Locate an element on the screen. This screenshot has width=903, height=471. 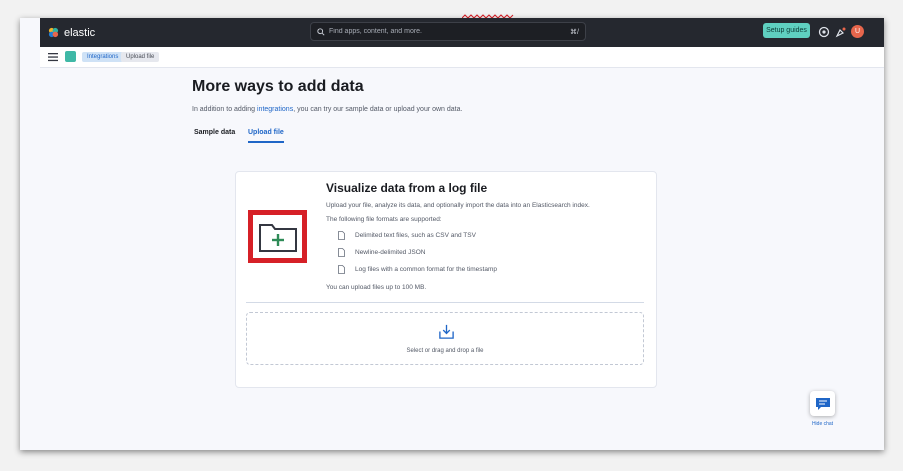
format-label: Newline-delimited JSON is located at coordinates (390, 252).